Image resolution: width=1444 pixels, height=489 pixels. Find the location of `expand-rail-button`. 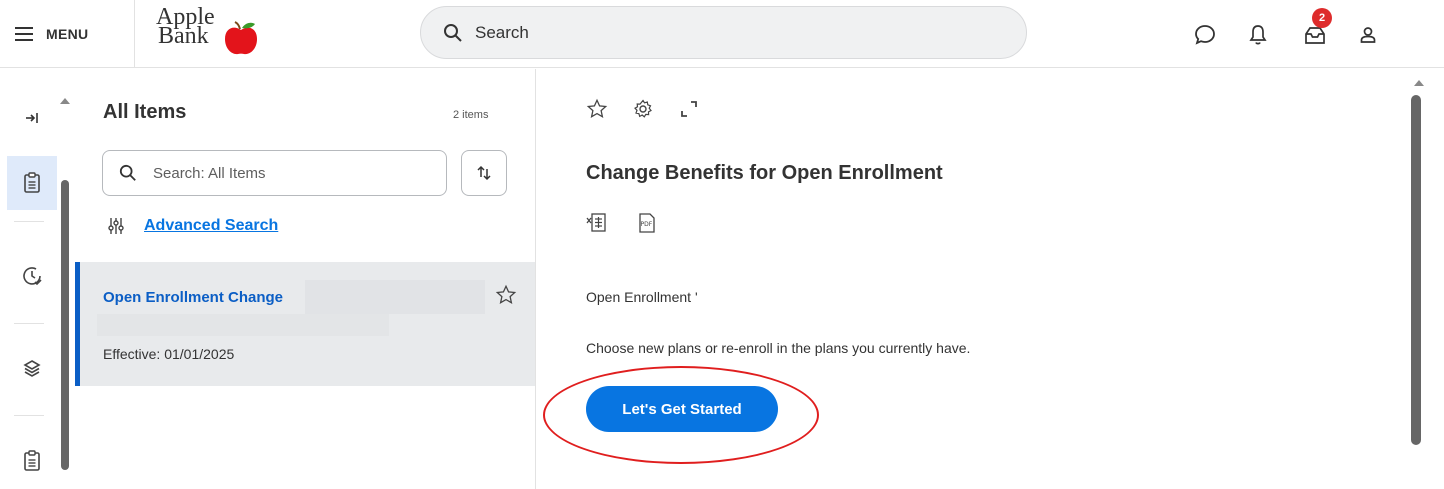

expand-rail-button is located at coordinates (32, 118).